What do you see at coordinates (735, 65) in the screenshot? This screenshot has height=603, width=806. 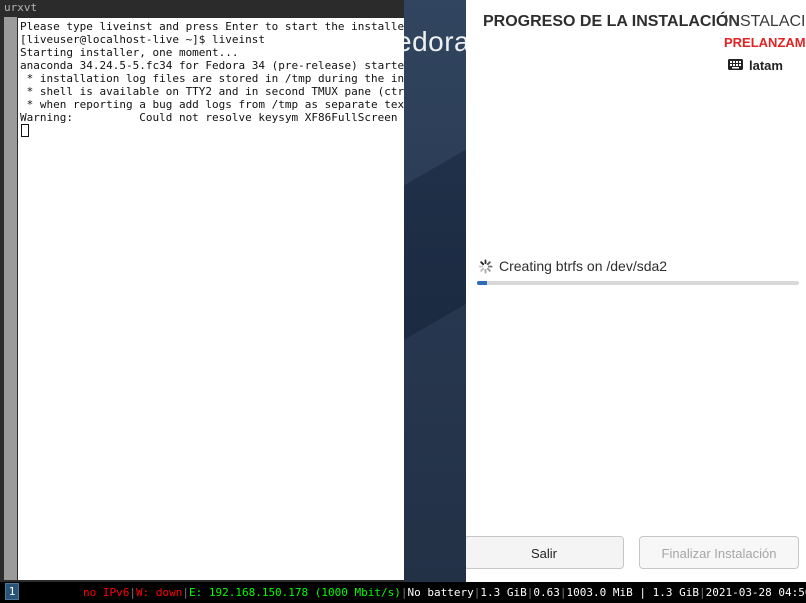 I see `keyboard-icon` at bounding box center [735, 65].